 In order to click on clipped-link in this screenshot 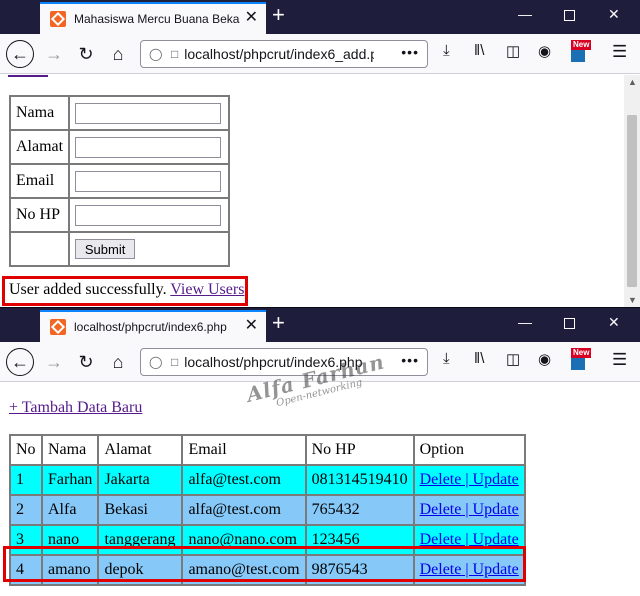, I will do `click(28, 76)`.